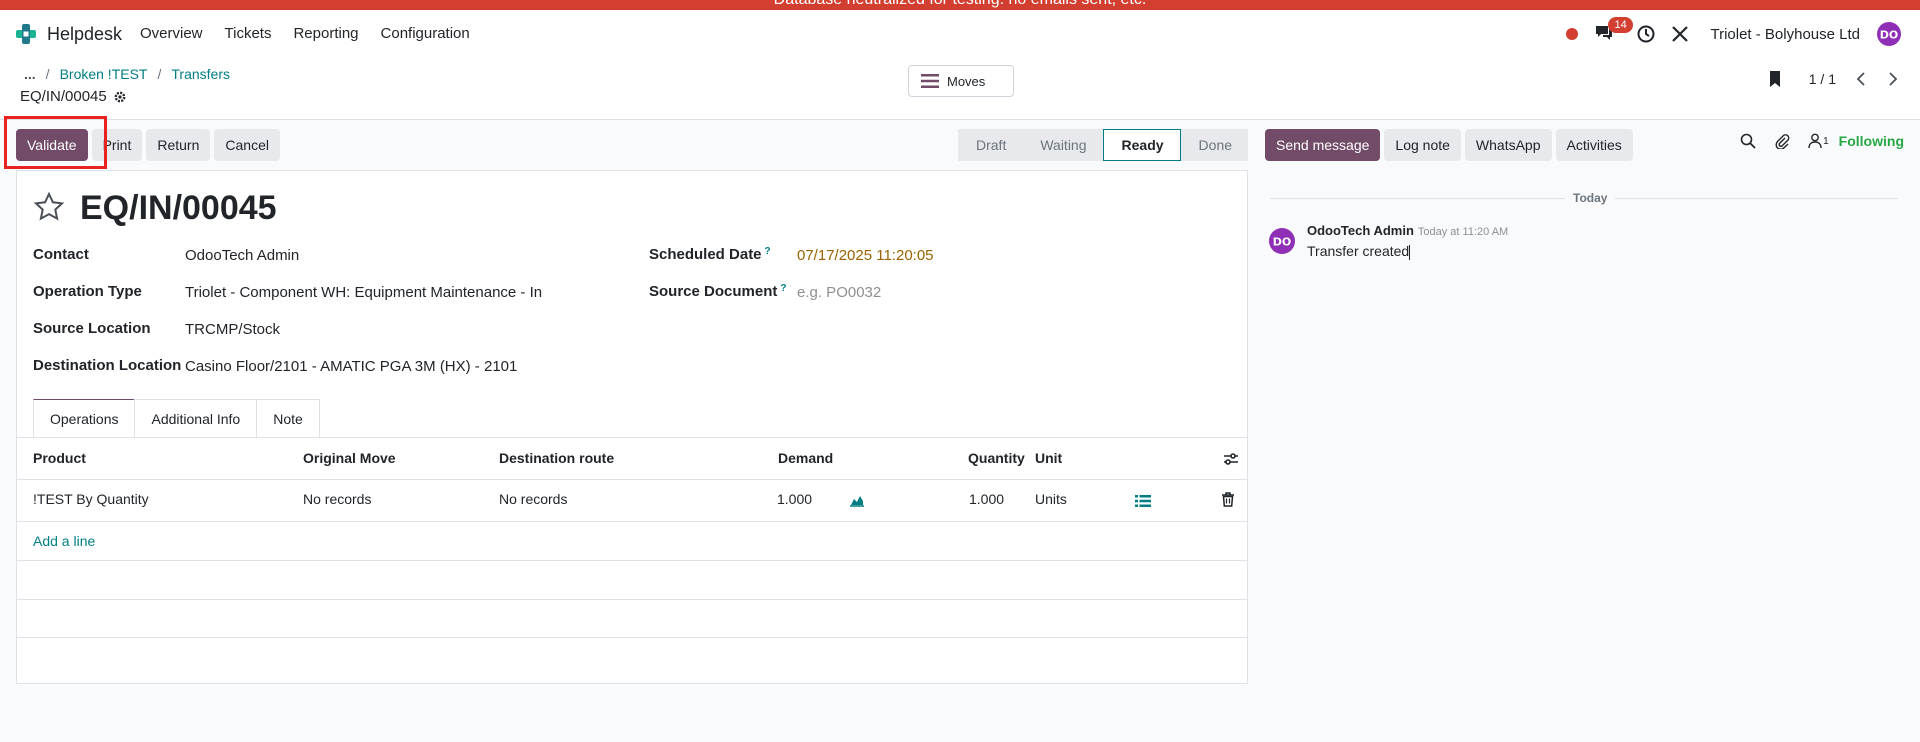 This screenshot has width=1920, height=742. I want to click on log-note-button: Log note, so click(1422, 145).